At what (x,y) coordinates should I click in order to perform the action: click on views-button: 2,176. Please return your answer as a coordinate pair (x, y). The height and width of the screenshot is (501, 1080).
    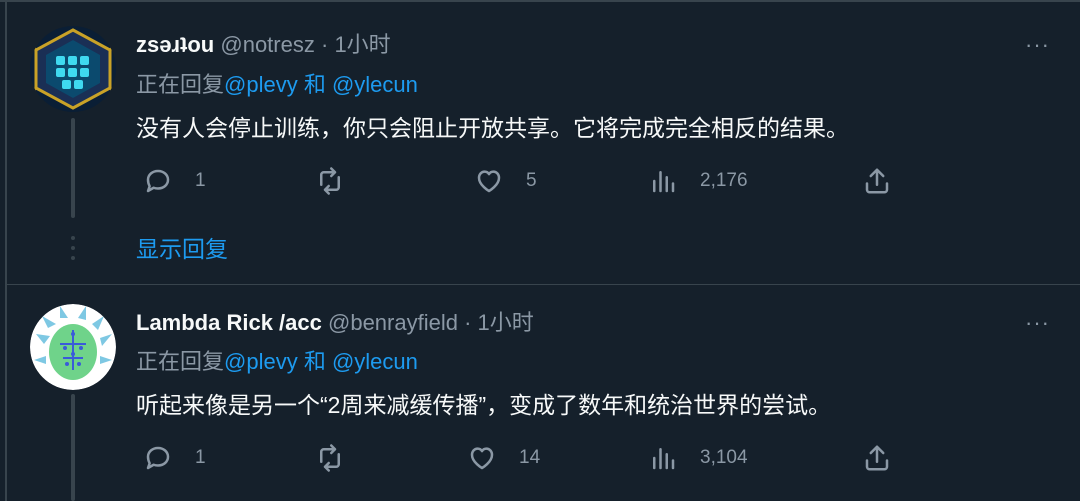
    Looking at the image, I should click on (698, 181).